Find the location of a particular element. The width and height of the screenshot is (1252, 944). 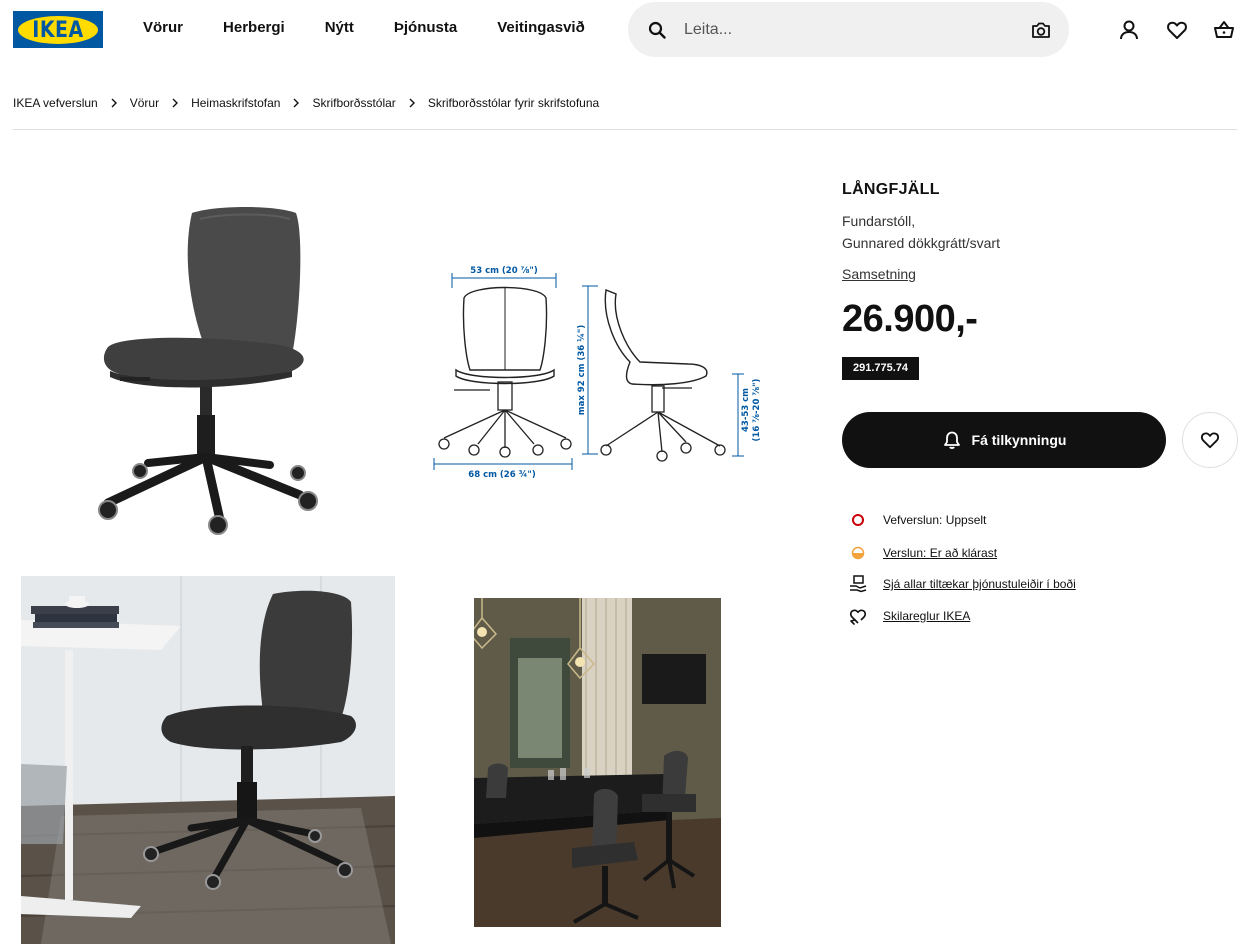

search-icon is located at coordinates (657, 30).